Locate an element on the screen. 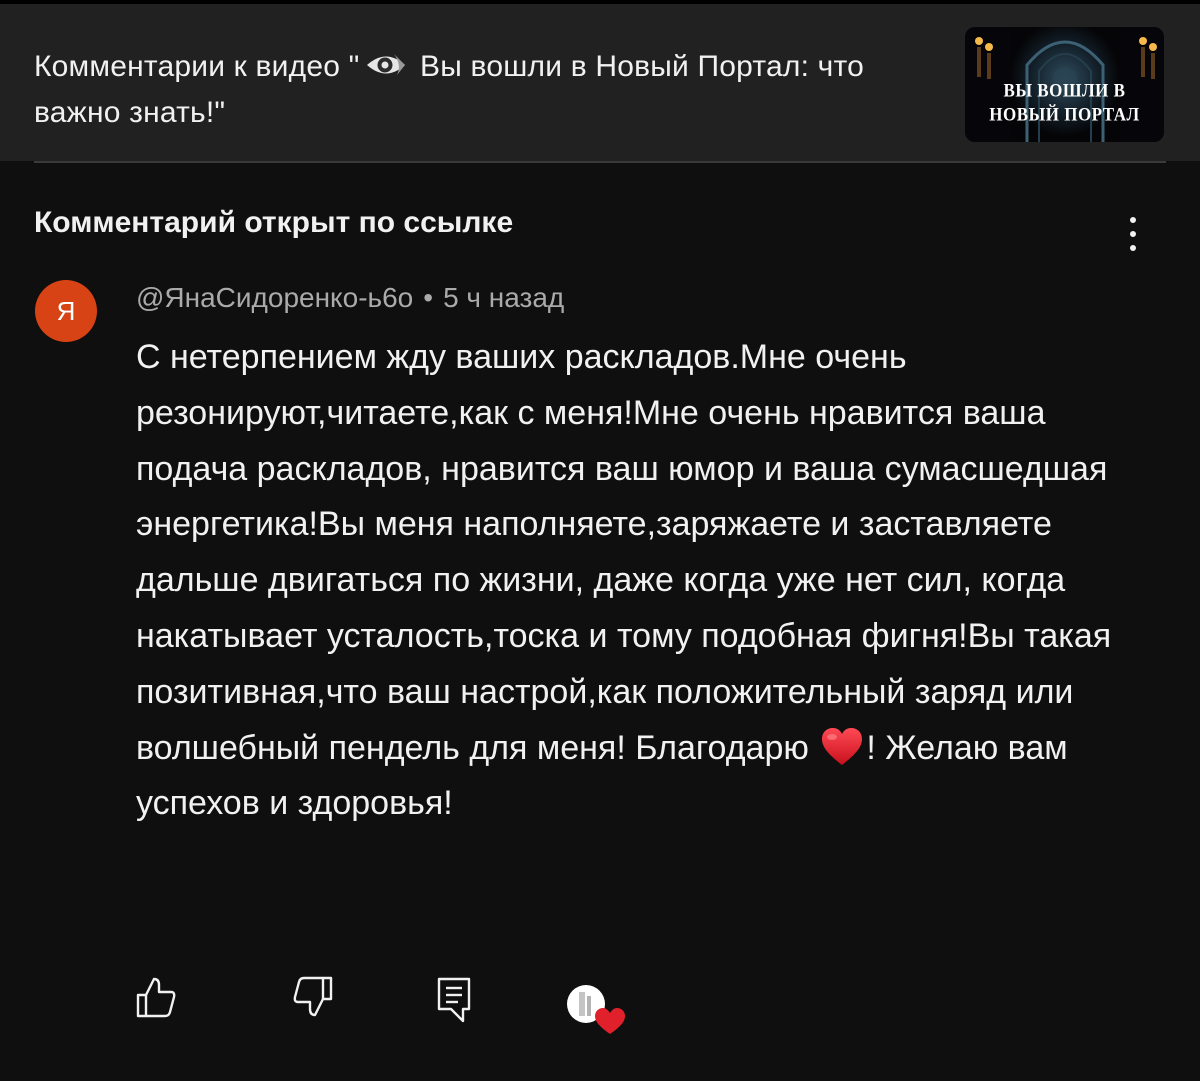 This screenshot has height=1081, width=1200. reply-icon is located at coordinates (454, 1001).